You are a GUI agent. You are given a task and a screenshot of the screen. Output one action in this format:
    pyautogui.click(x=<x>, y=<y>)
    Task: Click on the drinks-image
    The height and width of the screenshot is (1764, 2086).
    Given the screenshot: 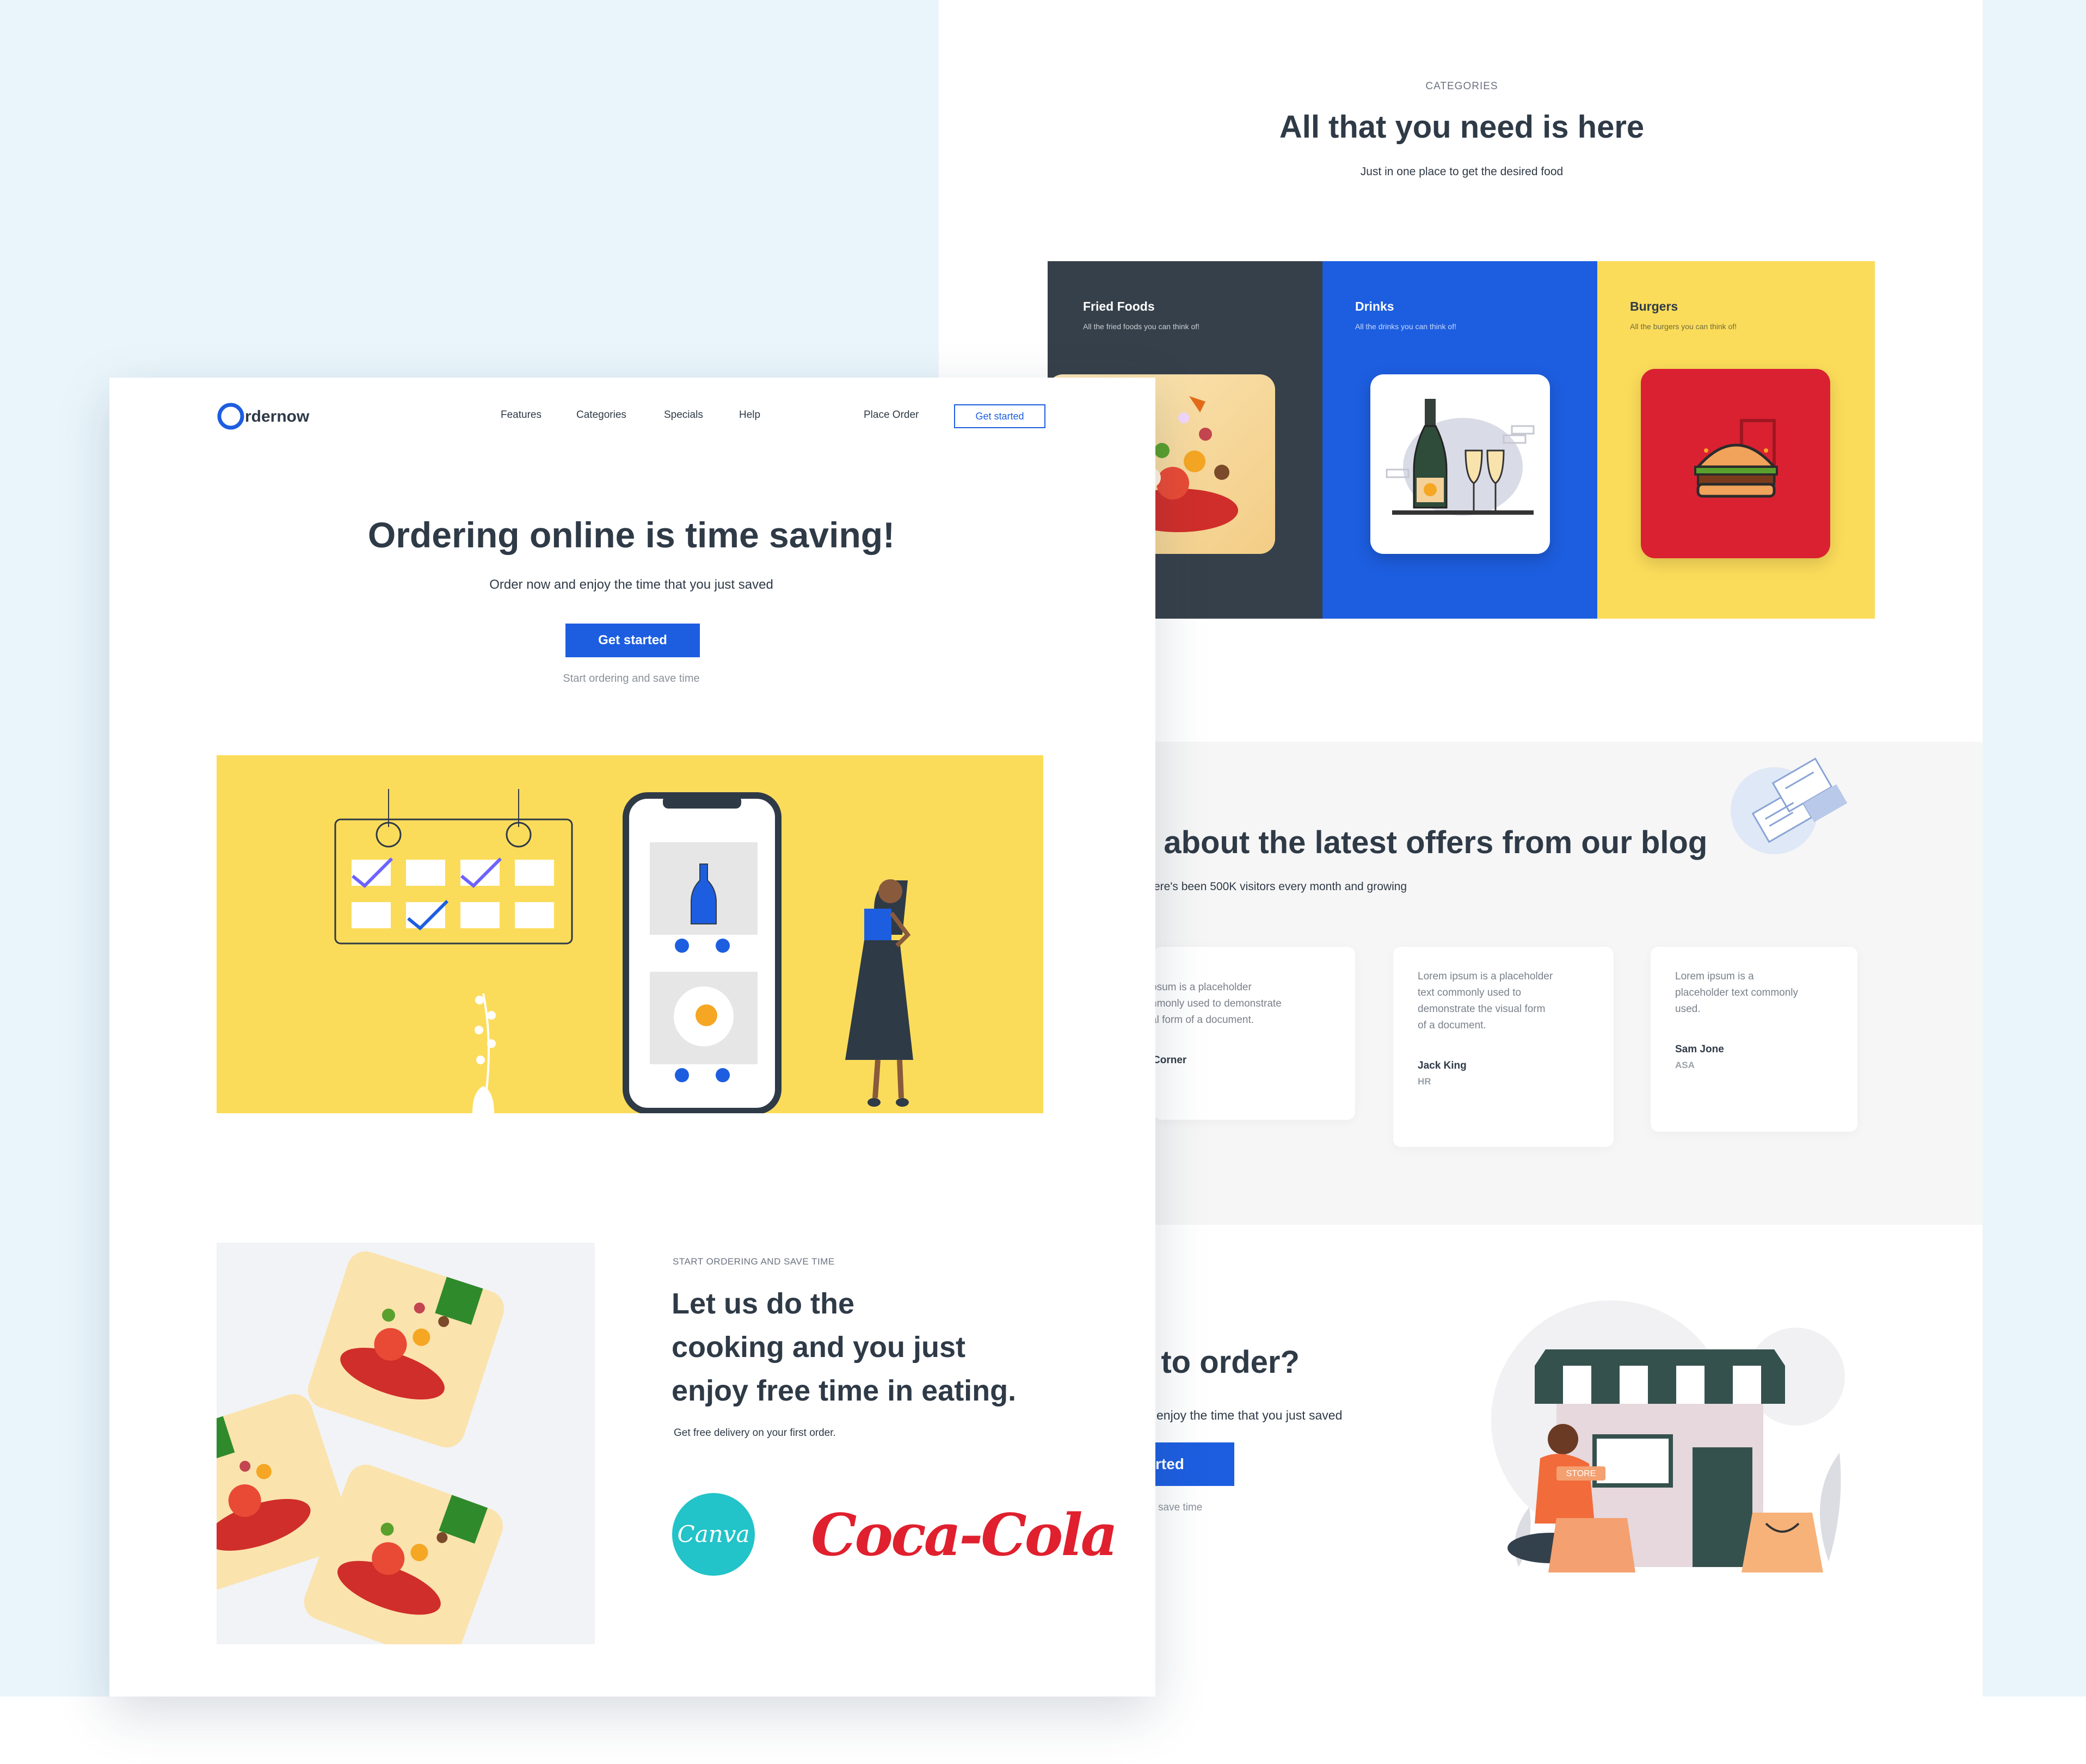 What is the action you would take?
    pyautogui.click(x=1460, y=464)
    